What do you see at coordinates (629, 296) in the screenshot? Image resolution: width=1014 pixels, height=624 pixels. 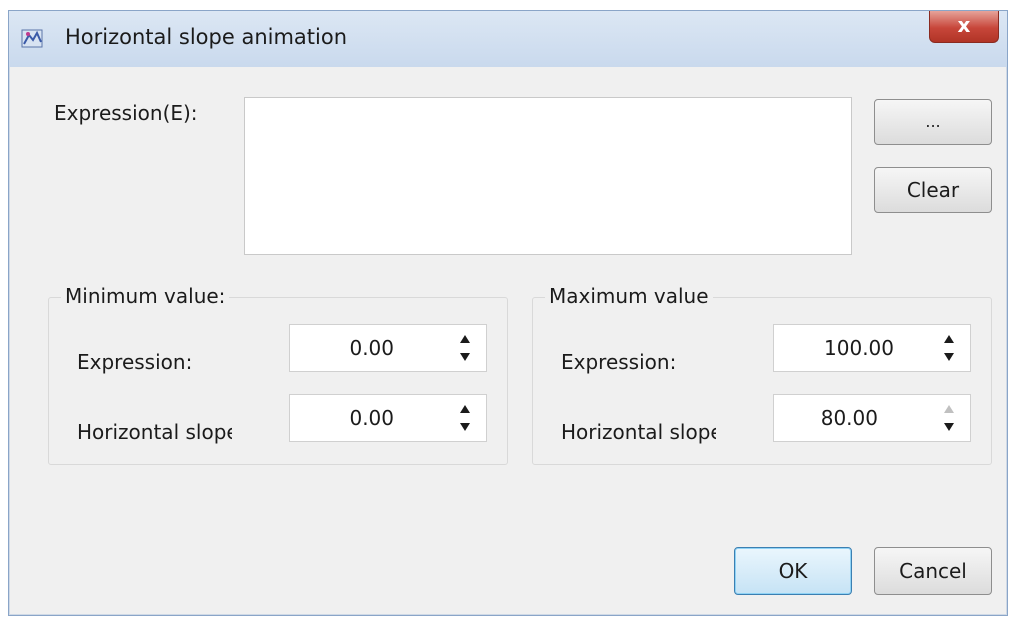 I see `maximum-group-label: Maximum value` at bounding box center [629, 296].